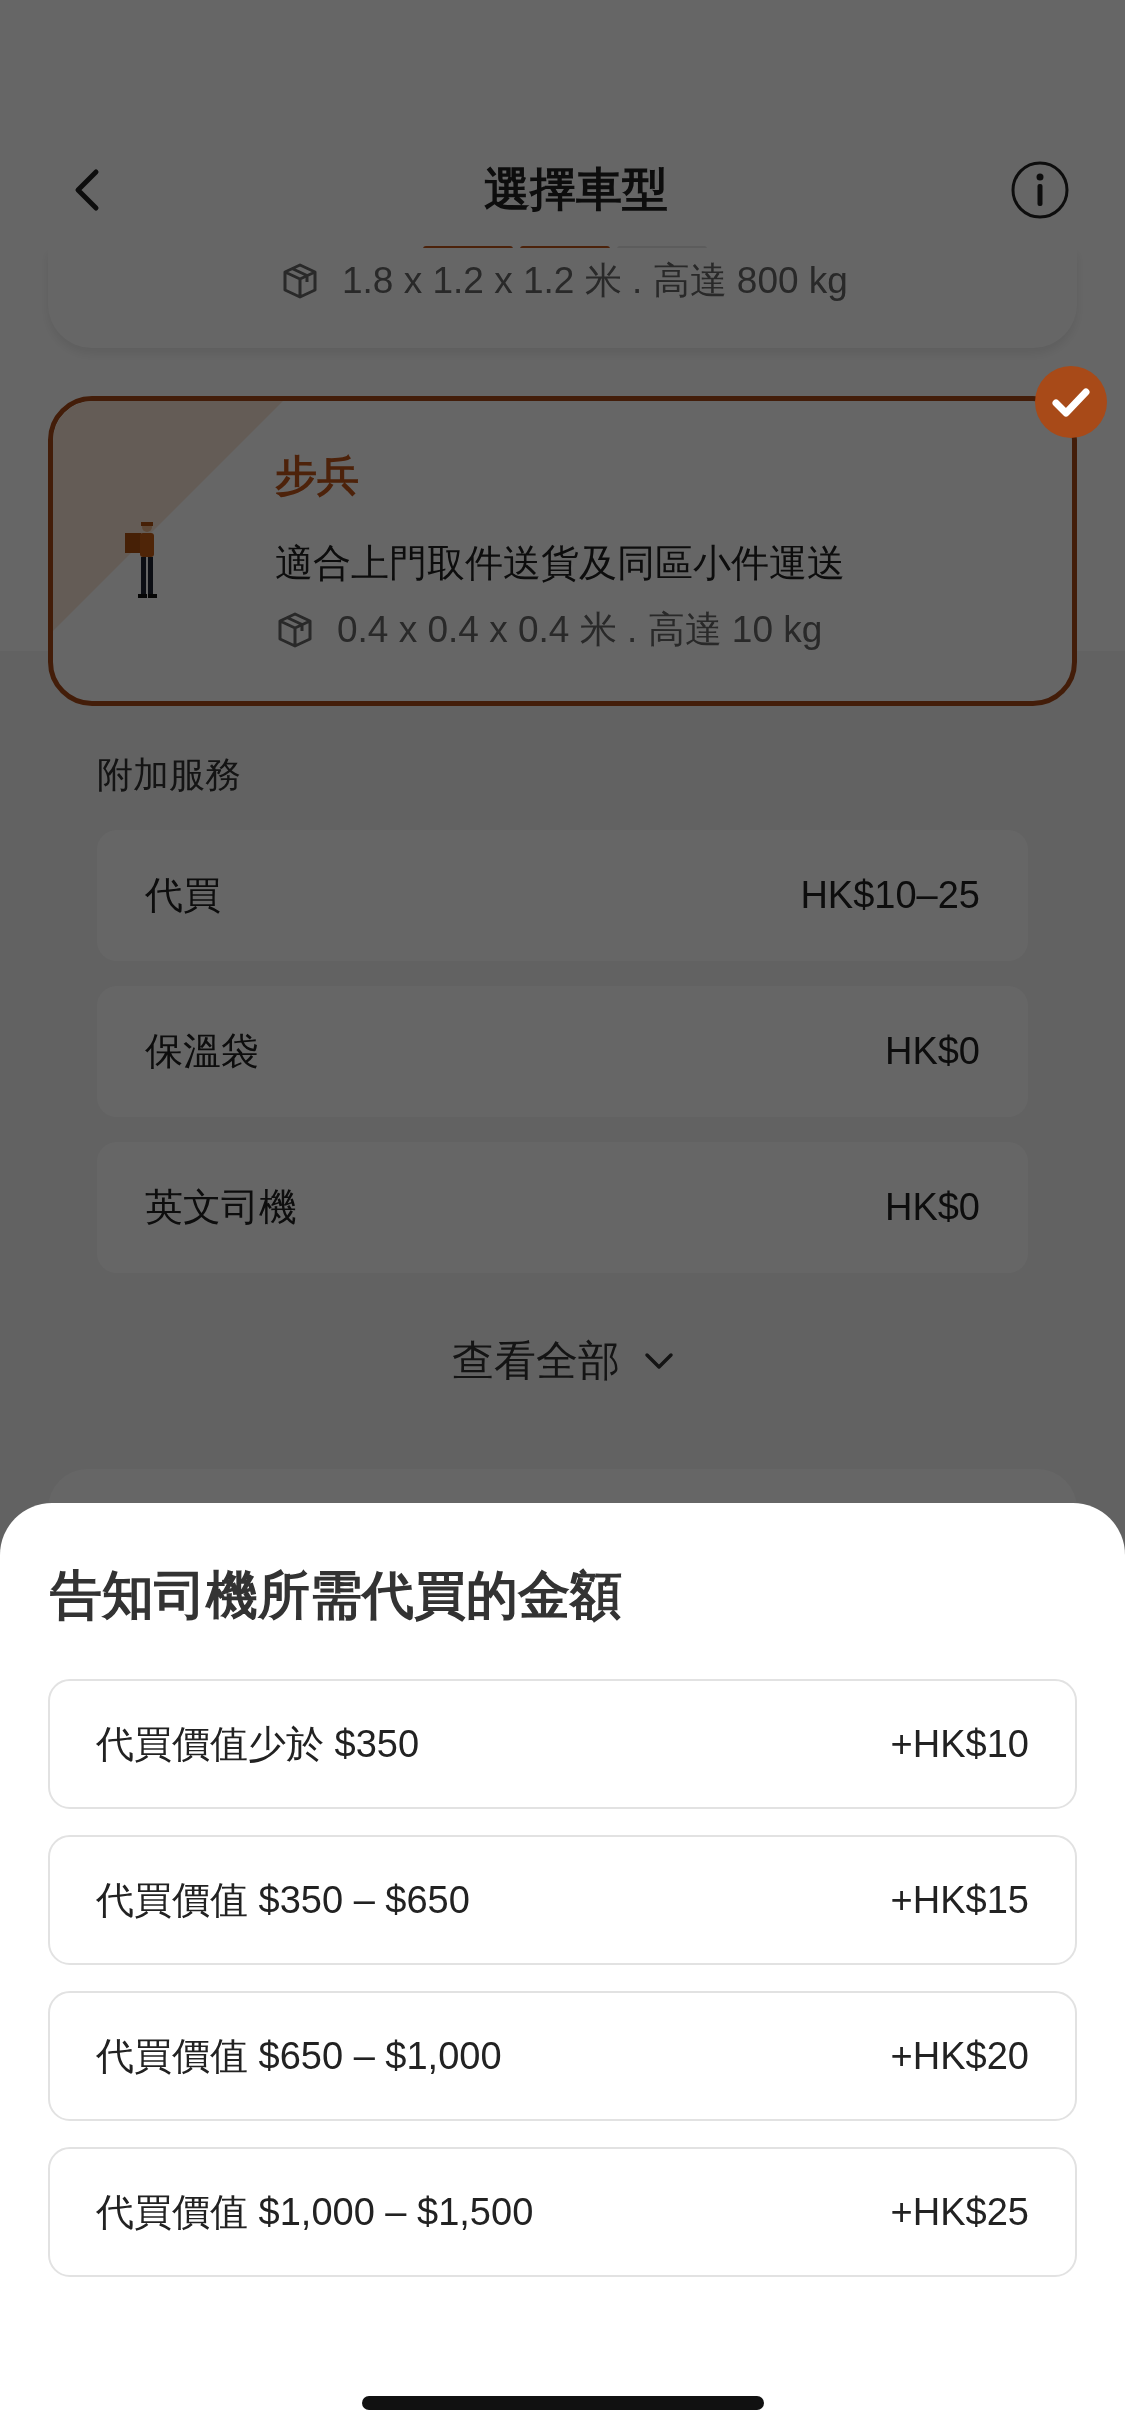 The width and height of the screenshot is (1125, 2436). I want to click on addon-price: HK$10–25, so click(890, 895).